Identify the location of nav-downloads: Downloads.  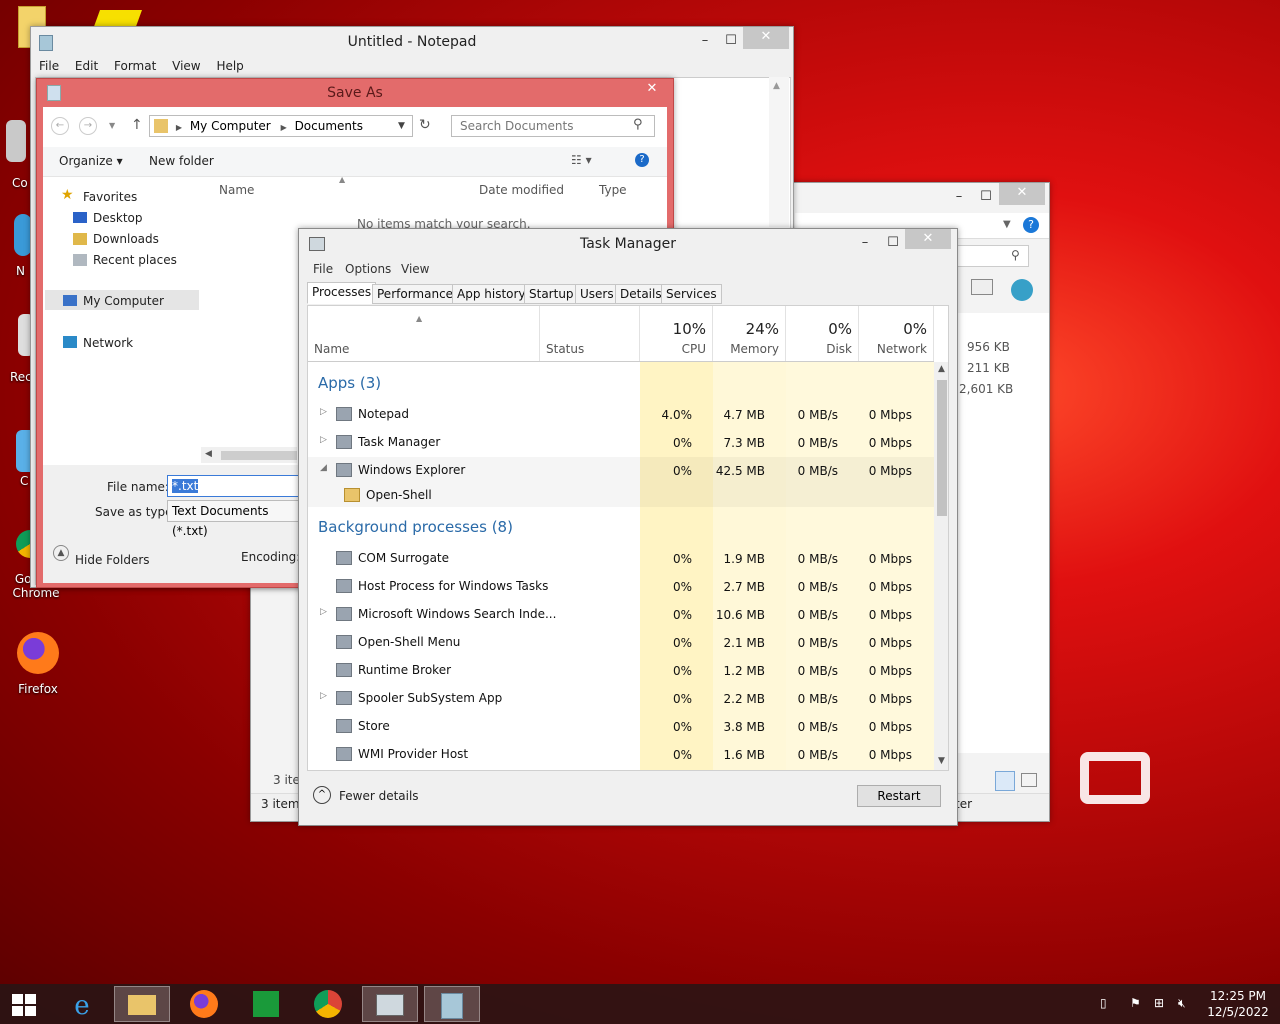
(126, 239).